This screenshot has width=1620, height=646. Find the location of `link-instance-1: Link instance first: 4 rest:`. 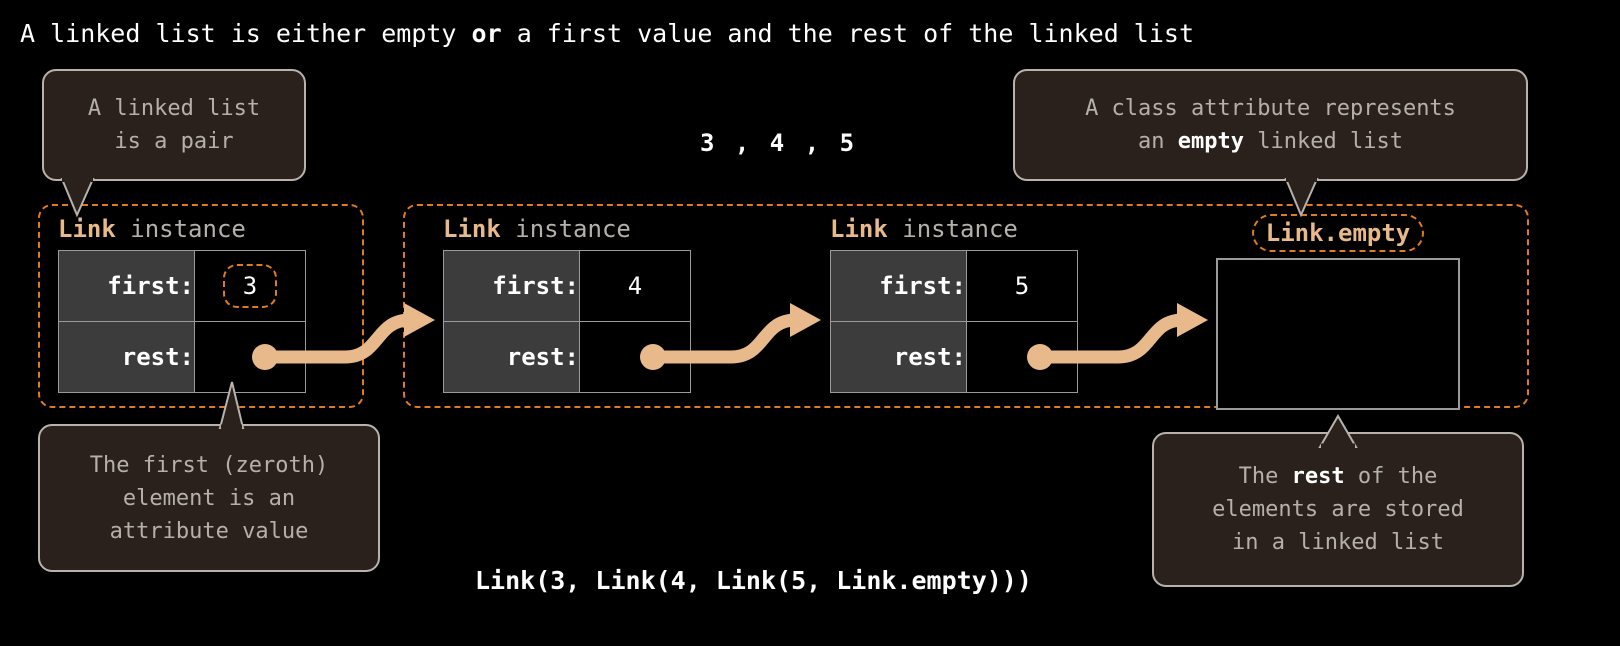

link-instance-1: Link instance first: 4 rest: is located at coordinates (567, 303).